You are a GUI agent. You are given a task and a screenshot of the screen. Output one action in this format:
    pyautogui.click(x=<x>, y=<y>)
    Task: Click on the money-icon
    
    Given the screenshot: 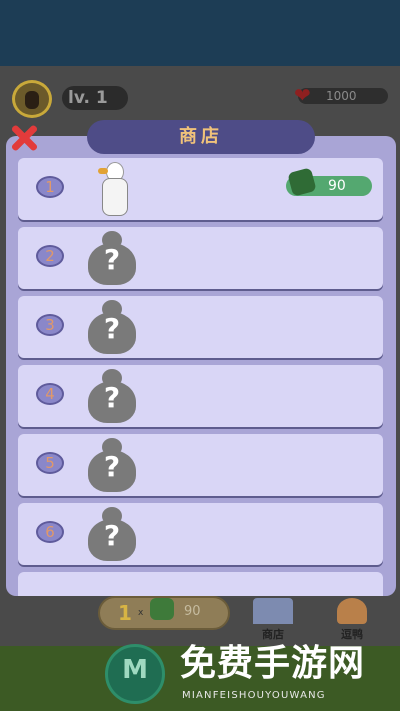 What is the action you would take?
    pyautogui.click(x=162, y=609)
    